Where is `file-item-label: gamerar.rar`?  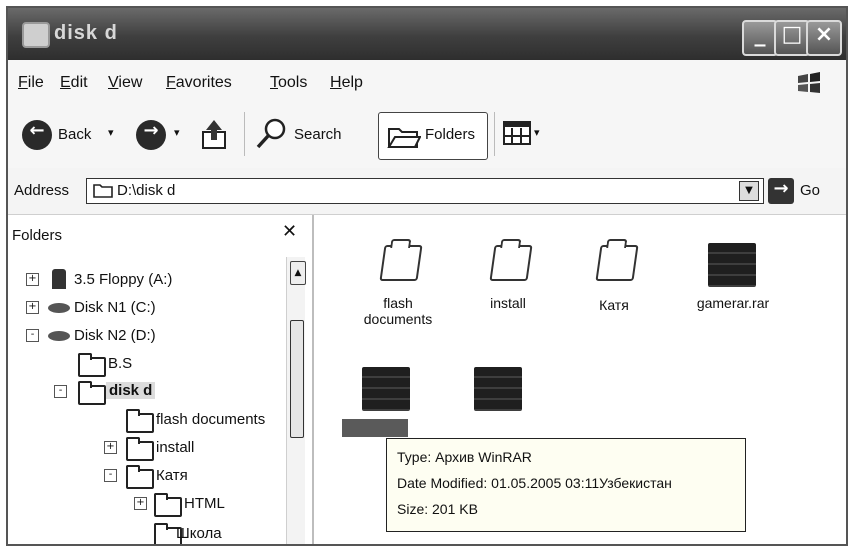 file-item-label: gamerar.rar is located at coordinates (733, 303).